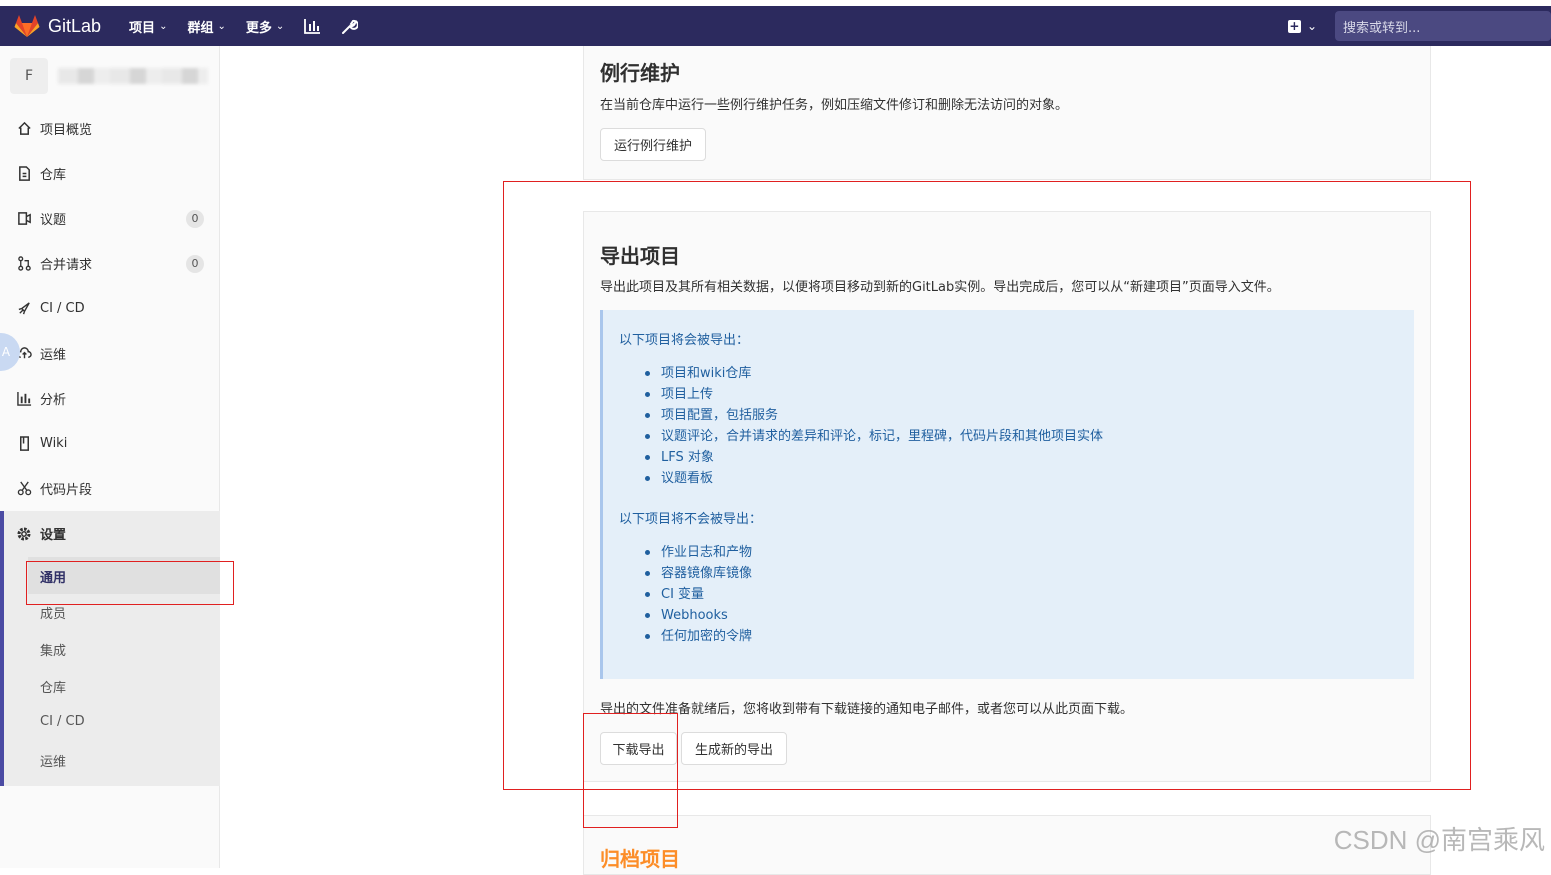 This screenshot has height=875, width=1551. I want to click on rocket-icon, so click(24, 308).